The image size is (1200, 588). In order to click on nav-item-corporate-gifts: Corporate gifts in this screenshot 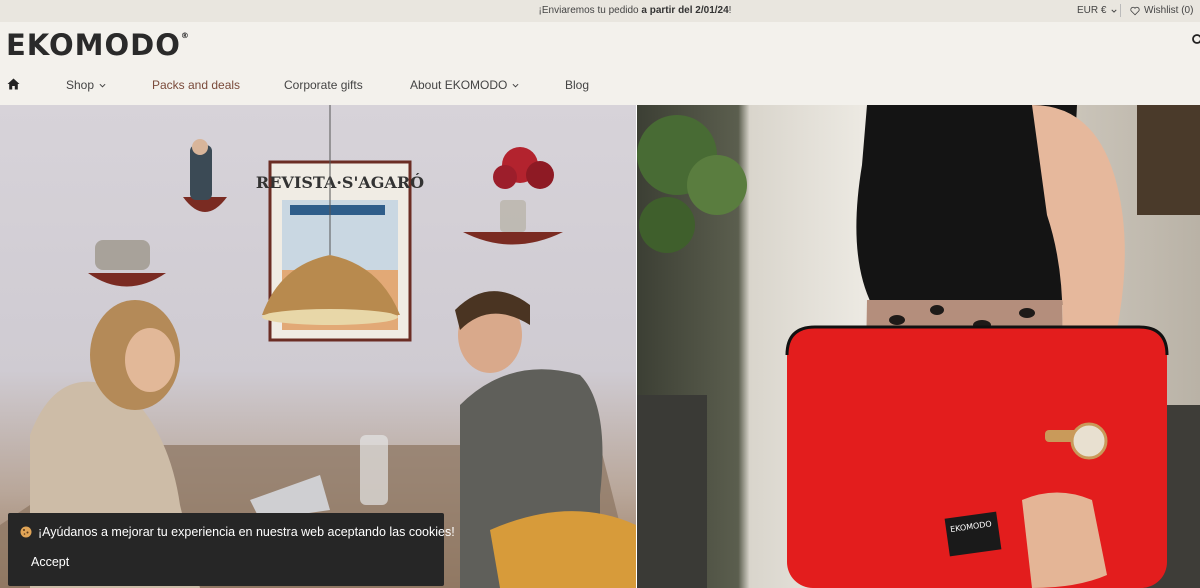, I will do `click(323, 85)`.